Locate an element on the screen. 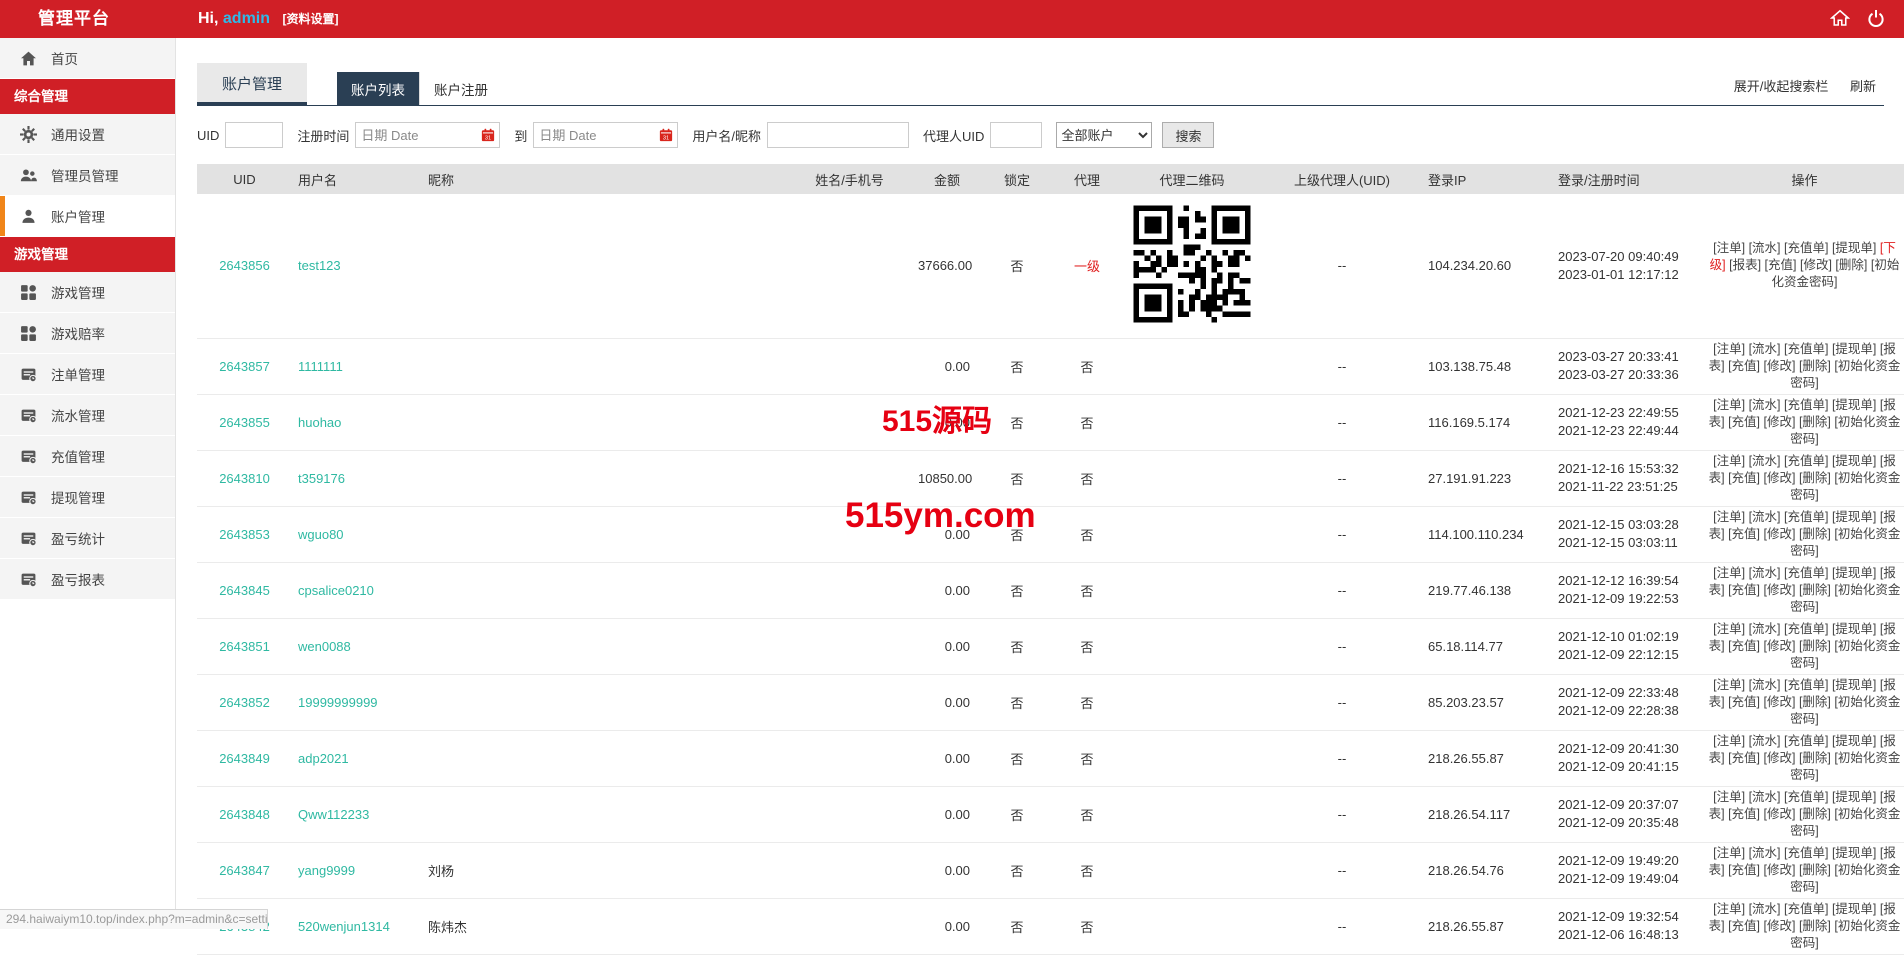 This screenshot has height=955, width=1904. uid-link: 2643857 is located at coordinates (244, 366).